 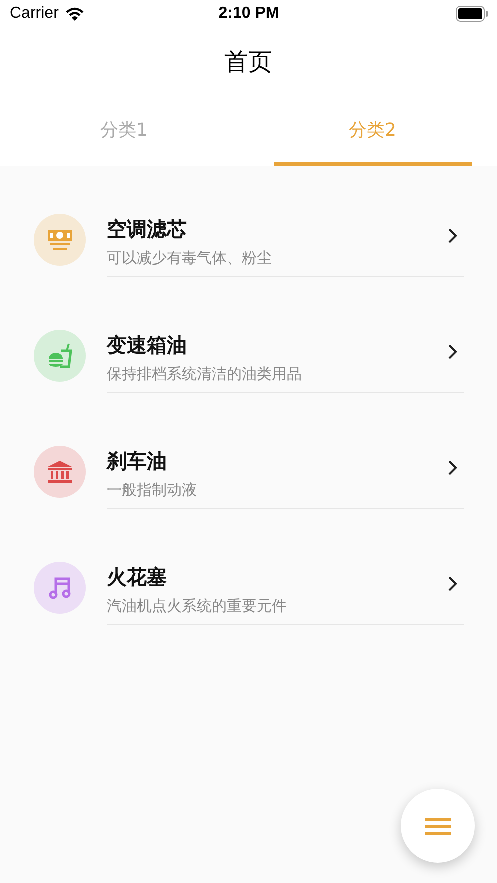 What do you see at coordinates (147, 345) in the screenshot?
I see `item-title: 变速箱油` at bounding box center [147, 345].